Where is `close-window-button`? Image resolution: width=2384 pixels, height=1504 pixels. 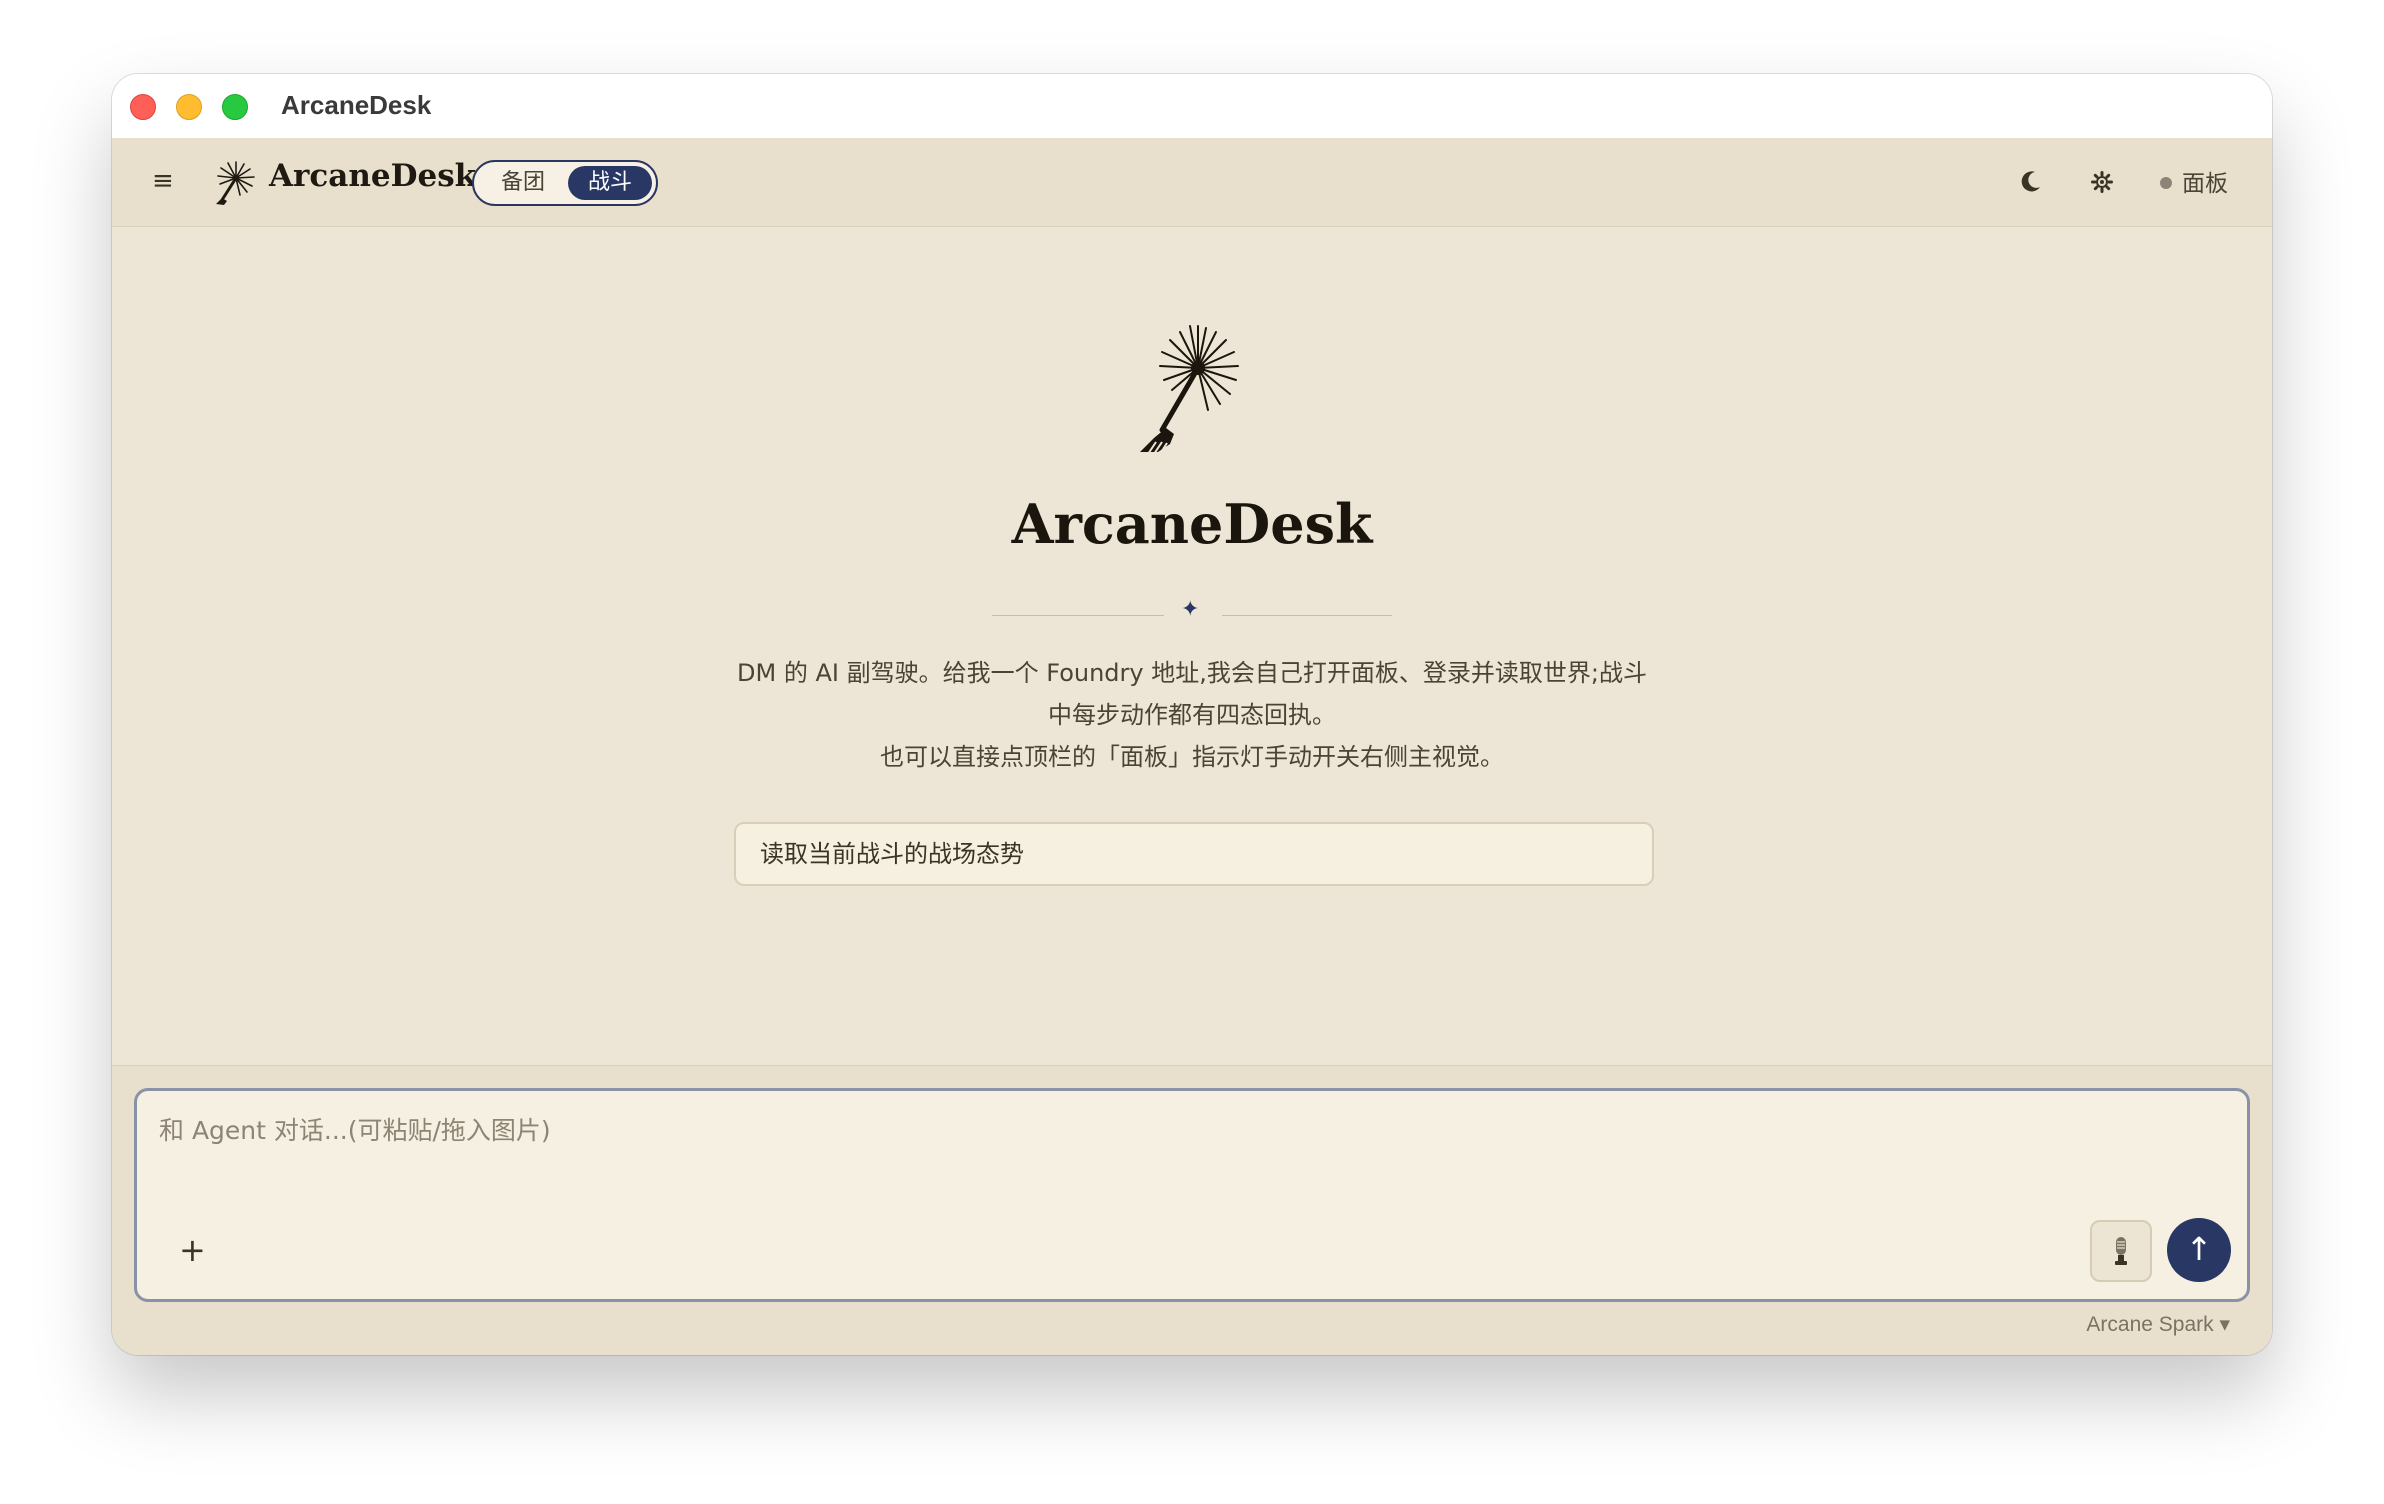 close-window-button is located at coordinates (143, 107).